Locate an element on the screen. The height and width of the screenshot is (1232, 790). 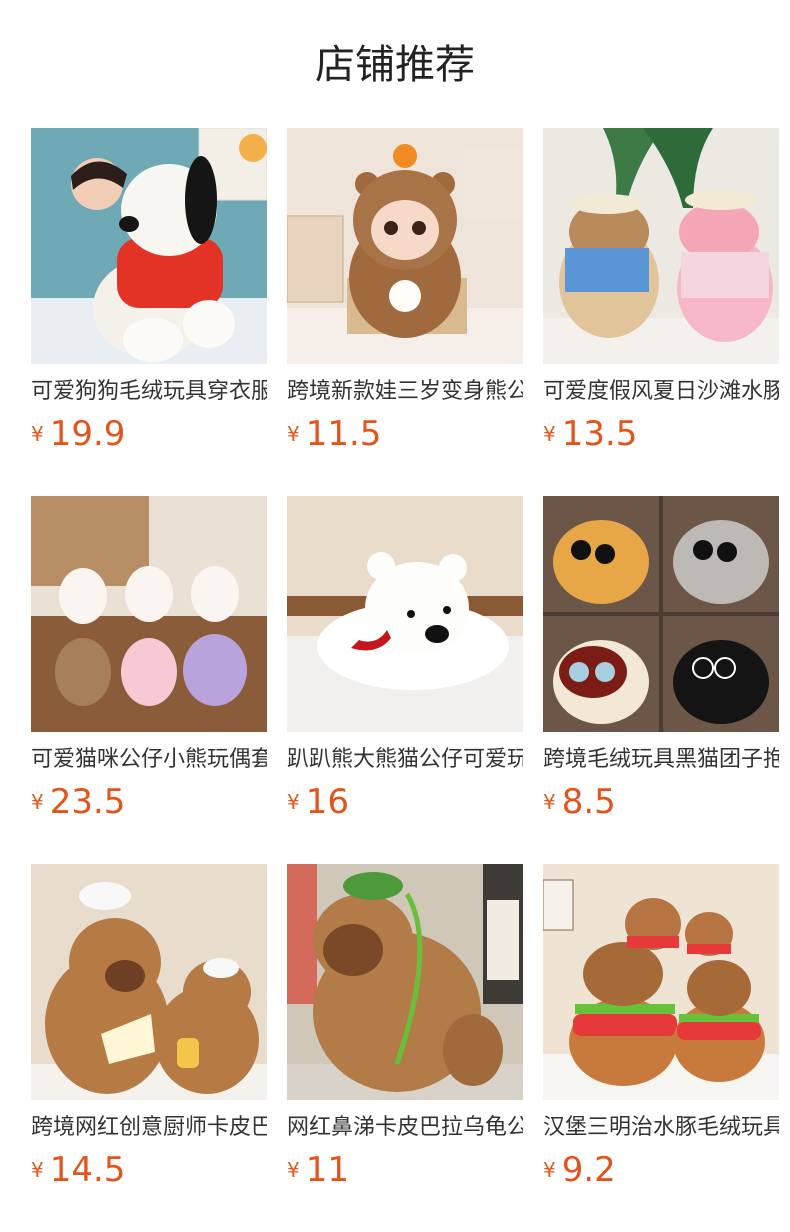
price-value: 23.5 is located at coordinates (87, 802).